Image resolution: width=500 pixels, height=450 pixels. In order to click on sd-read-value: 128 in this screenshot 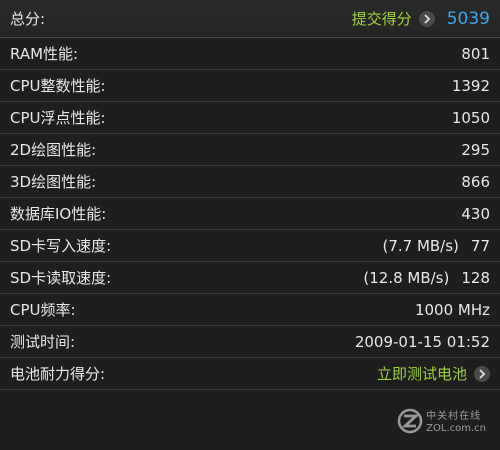, I will do `click(475, 277)`.